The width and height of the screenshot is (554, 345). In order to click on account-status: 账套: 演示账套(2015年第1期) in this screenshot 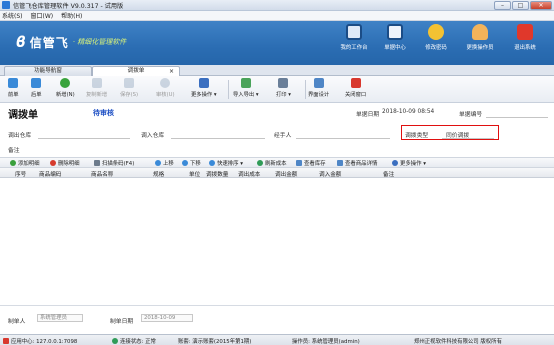, I will do `click(214, 341)`.